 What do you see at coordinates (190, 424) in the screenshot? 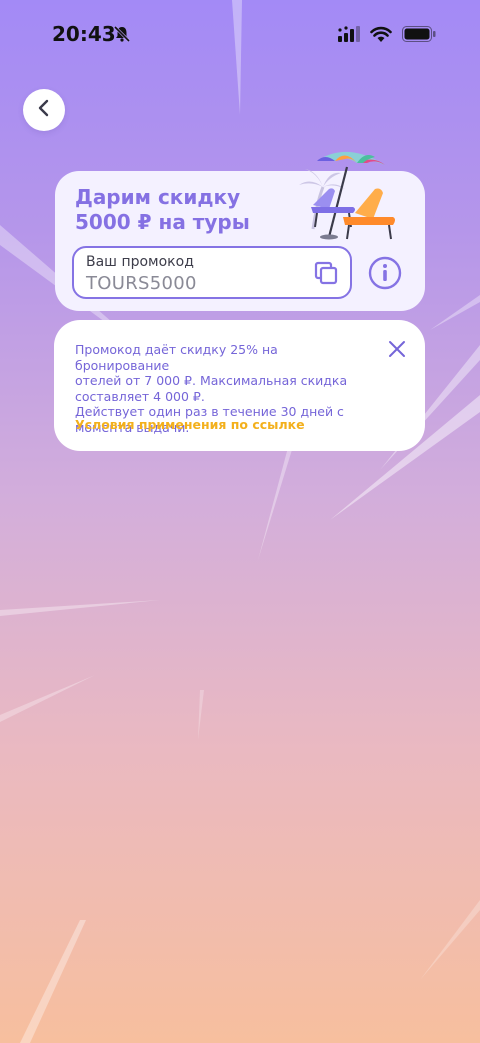
I see `terms-link: Условия применения по ссылке` at bounding box center [190, 424].